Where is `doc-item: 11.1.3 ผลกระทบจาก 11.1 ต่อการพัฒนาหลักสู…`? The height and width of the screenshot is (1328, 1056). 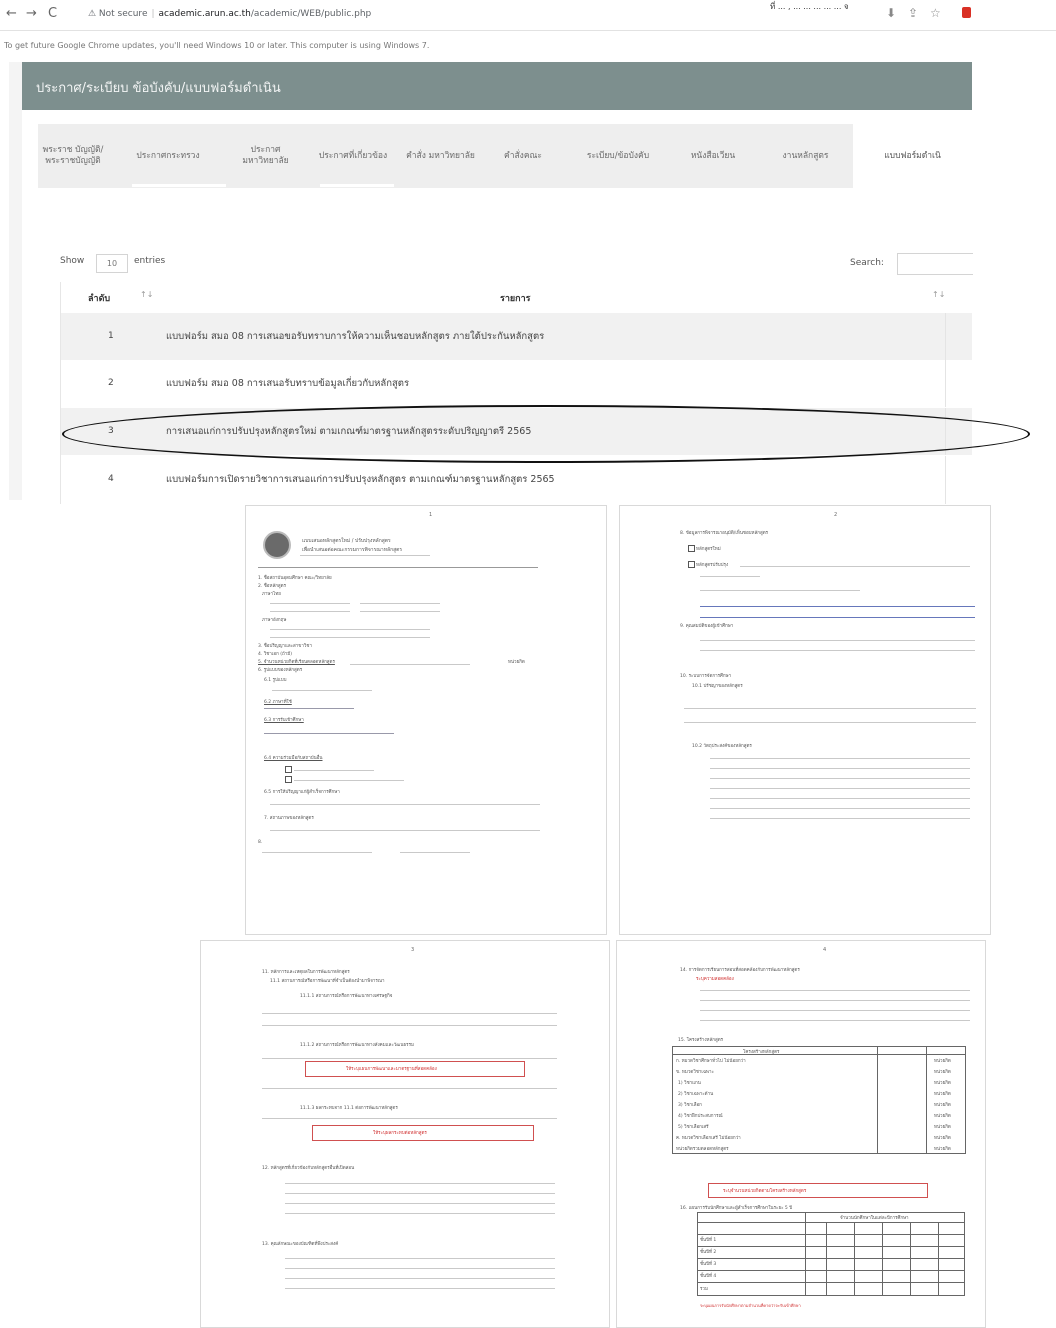
doc-item: 11.1.3 ผลกระทบจาก 11.1 ต่อการพัฒนาหลักสู… is located at coordinates (349, 1108).